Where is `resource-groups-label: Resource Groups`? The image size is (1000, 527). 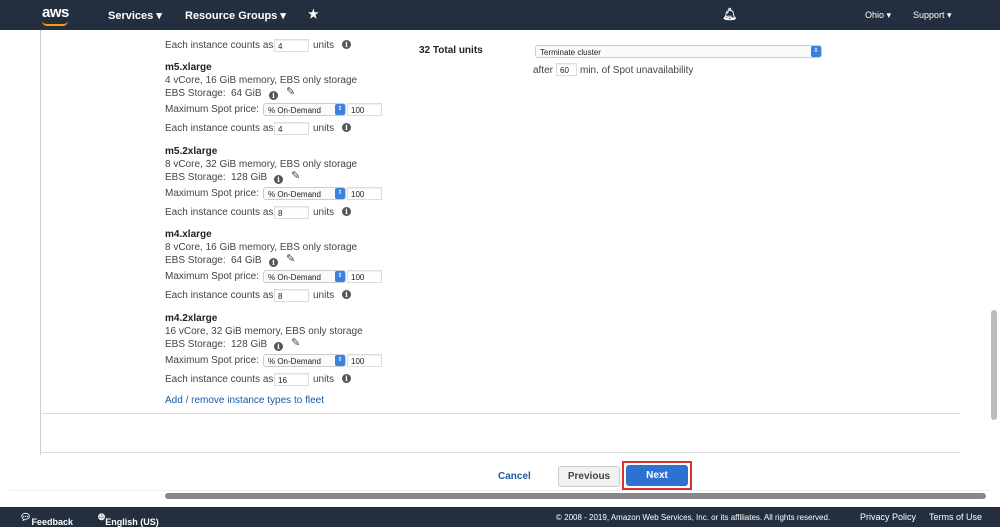 resource-groups-label: Resource Groups is located at coordinates (231, 16).